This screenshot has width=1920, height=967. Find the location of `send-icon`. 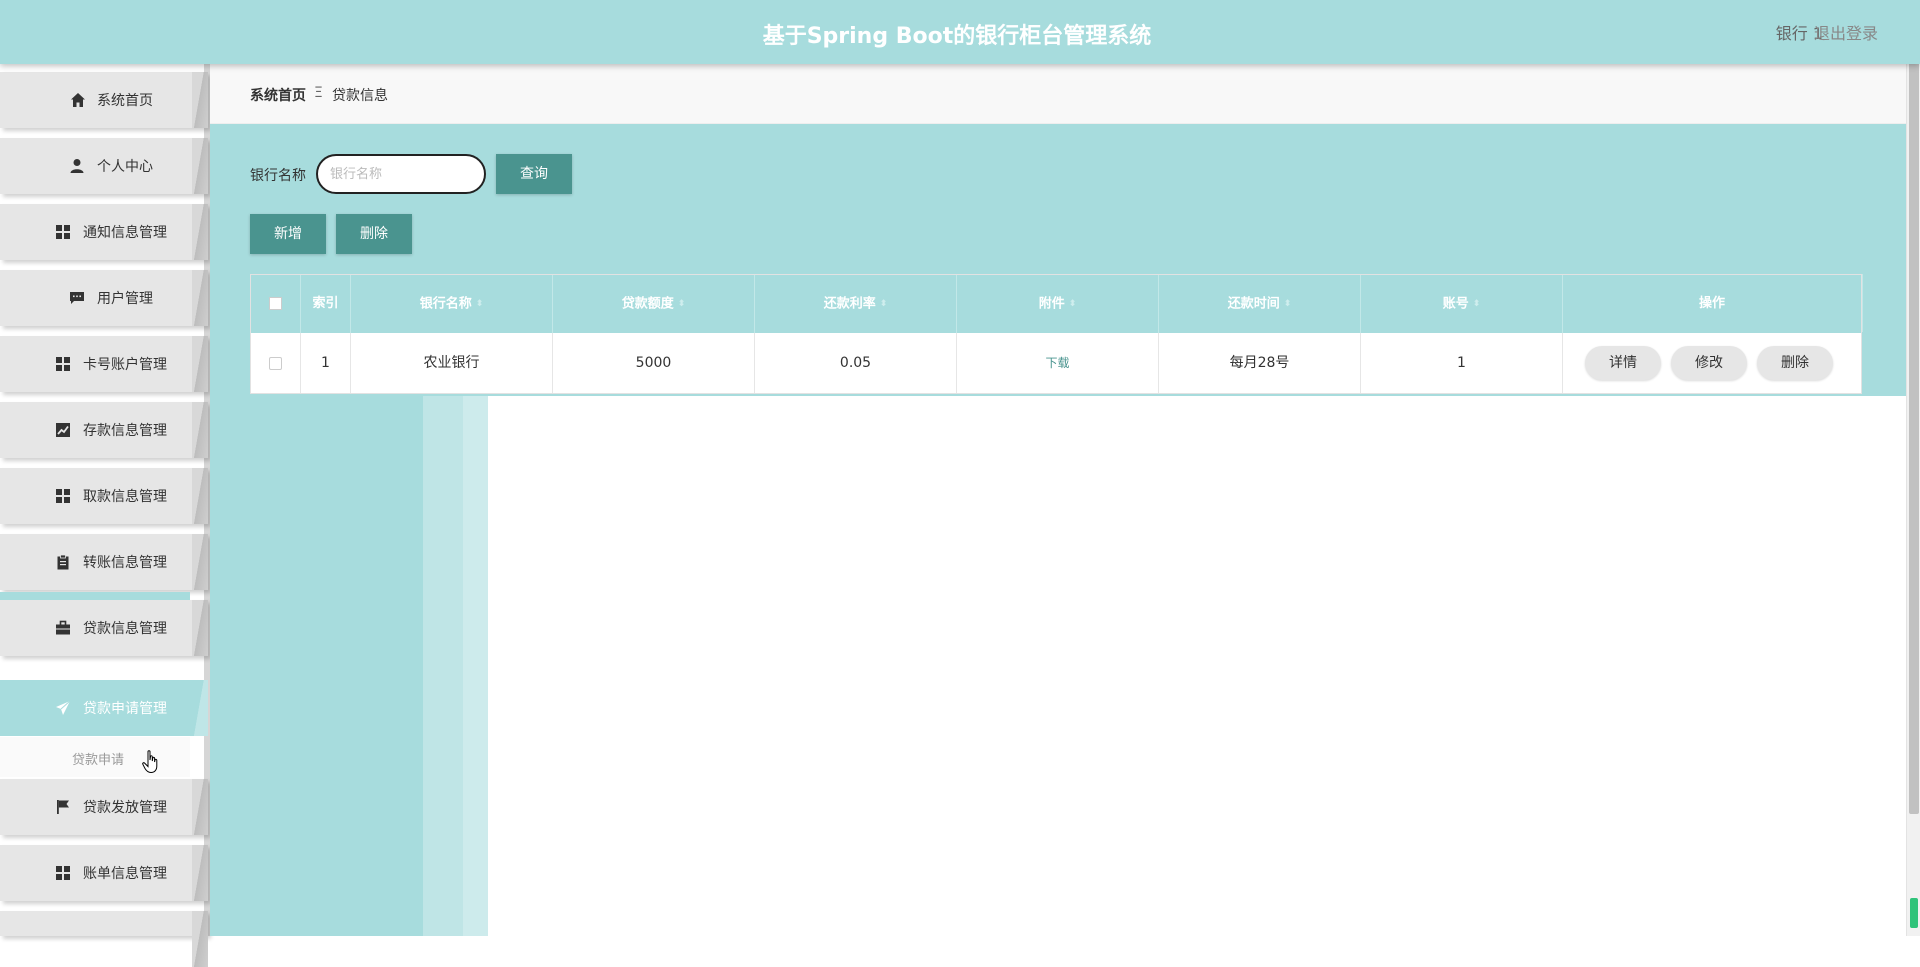

send-icon is located at coordinates (63, 707).